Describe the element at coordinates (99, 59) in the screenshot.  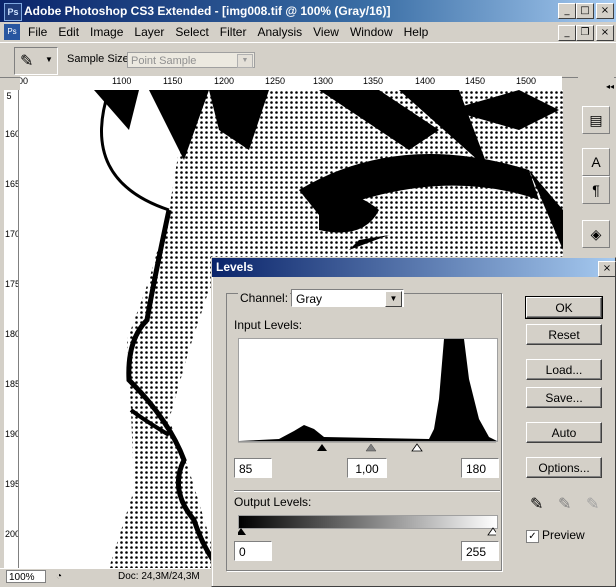
I see `sample-size-label: Sample Size:` at that location.